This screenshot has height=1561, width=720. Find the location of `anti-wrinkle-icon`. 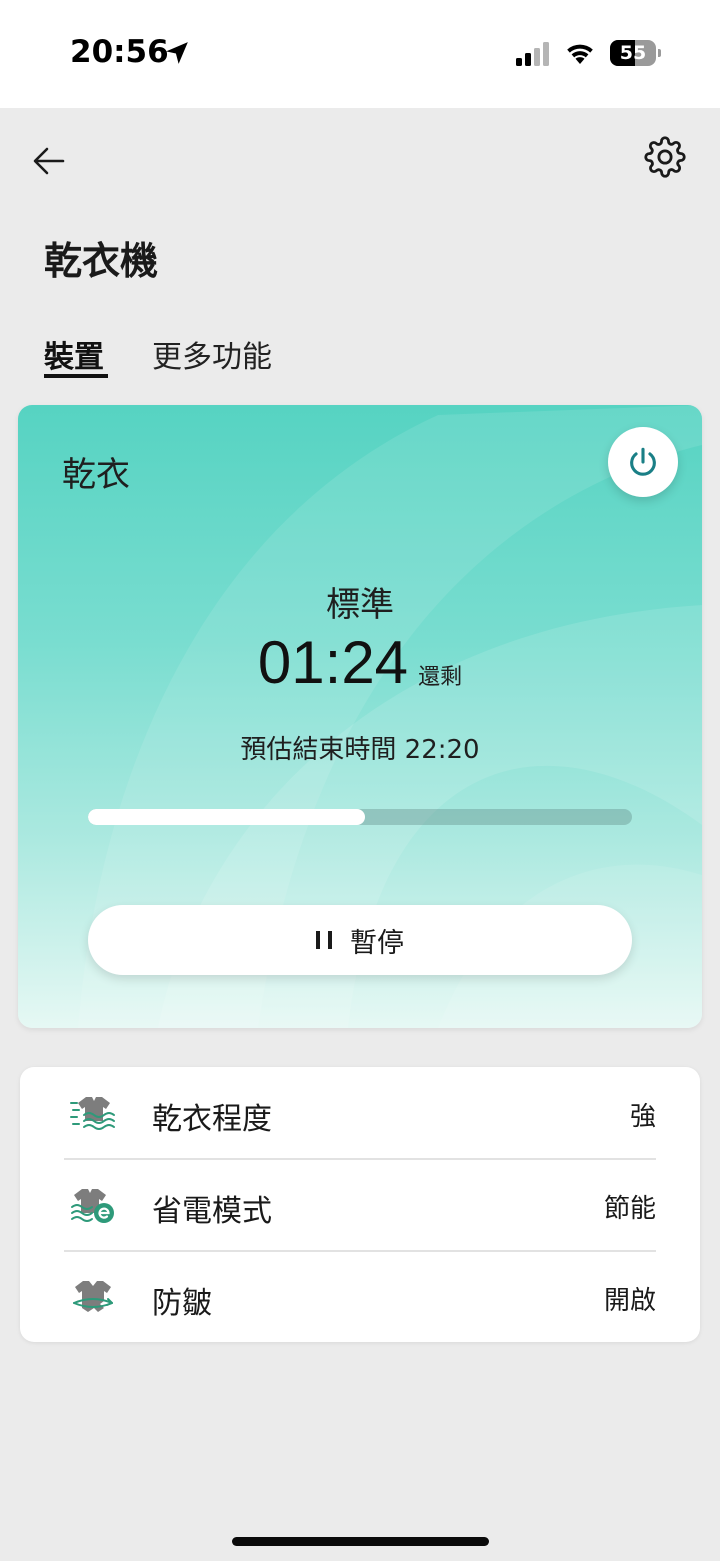

anti-wrinkle-icon is located at coordinates (93, 1296).